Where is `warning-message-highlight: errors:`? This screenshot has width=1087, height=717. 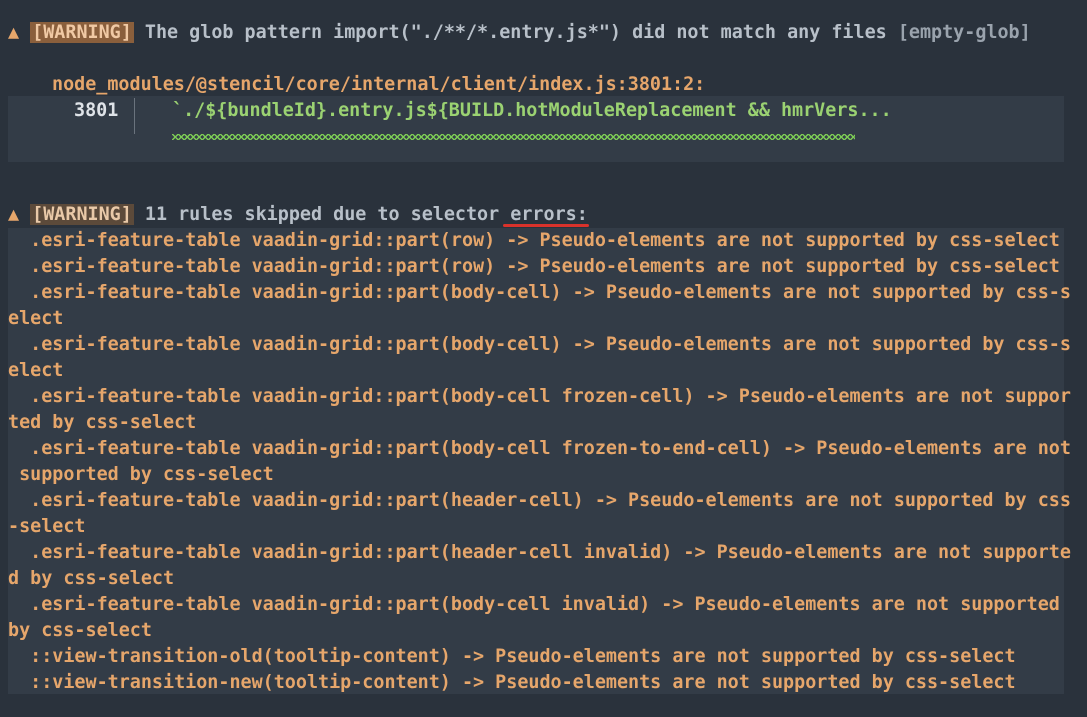 warning-message-highlight: errors: is located at coordinates (549, 214).